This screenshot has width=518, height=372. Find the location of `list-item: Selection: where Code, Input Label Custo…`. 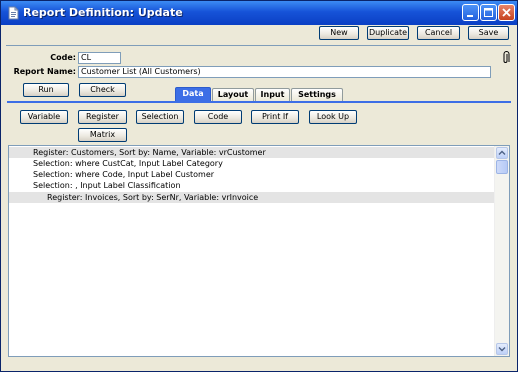

list-item: Selection: where Code, Input Label Custo… is located at coordinates (252, 174).